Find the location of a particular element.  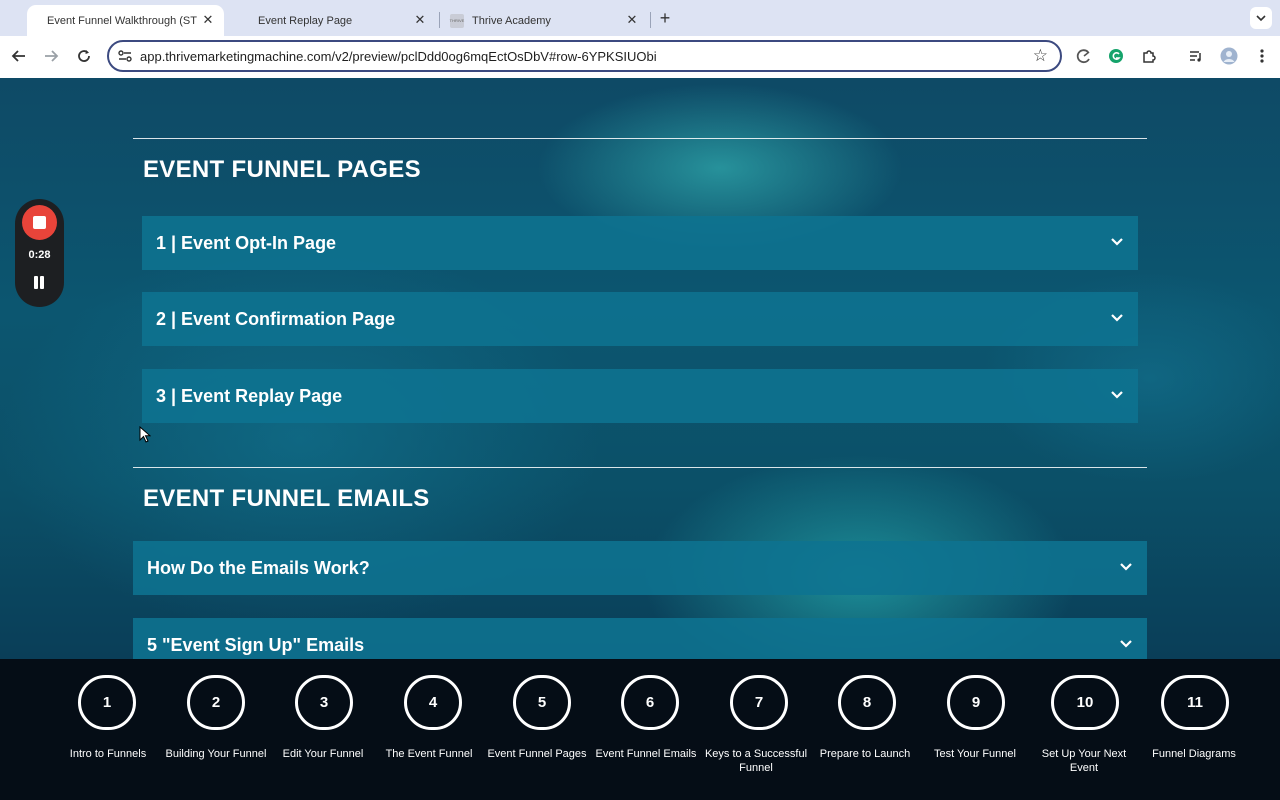

accordion-event-confirmation-page: 2 | Event Confirmation Page is located at coordinates (640, 319).